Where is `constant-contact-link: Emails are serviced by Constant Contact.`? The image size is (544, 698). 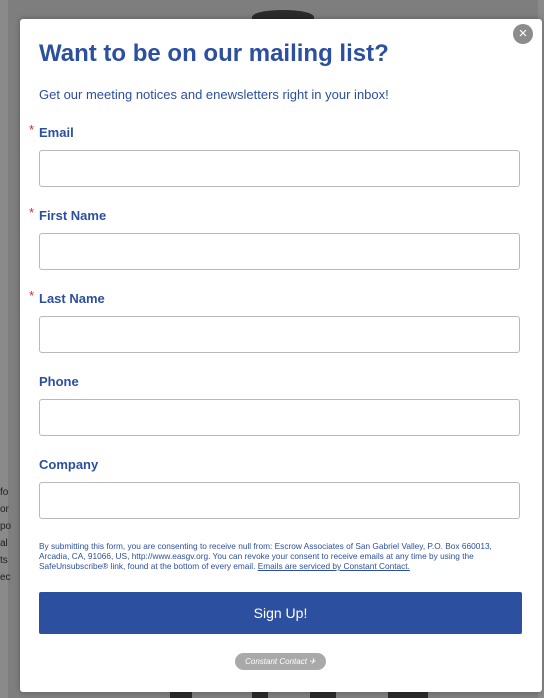 constant-contact-link: Emails are serviced by Constant Contact. is located at coordinates (334, 566).